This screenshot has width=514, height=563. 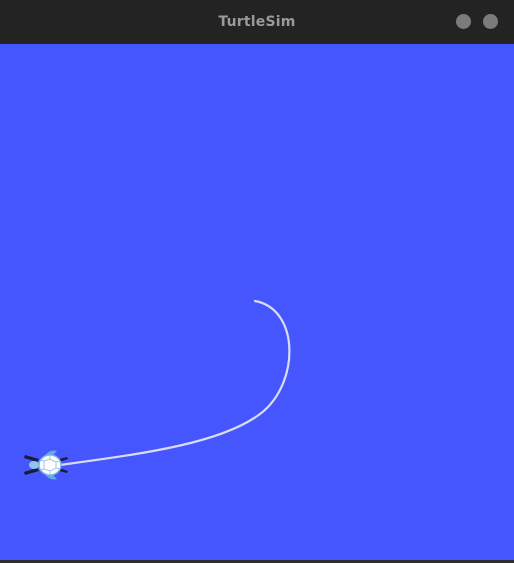 What do you see at coordinates (490, 21) in the screenshot?
I see `close-button` at bounding box center [490, 21].